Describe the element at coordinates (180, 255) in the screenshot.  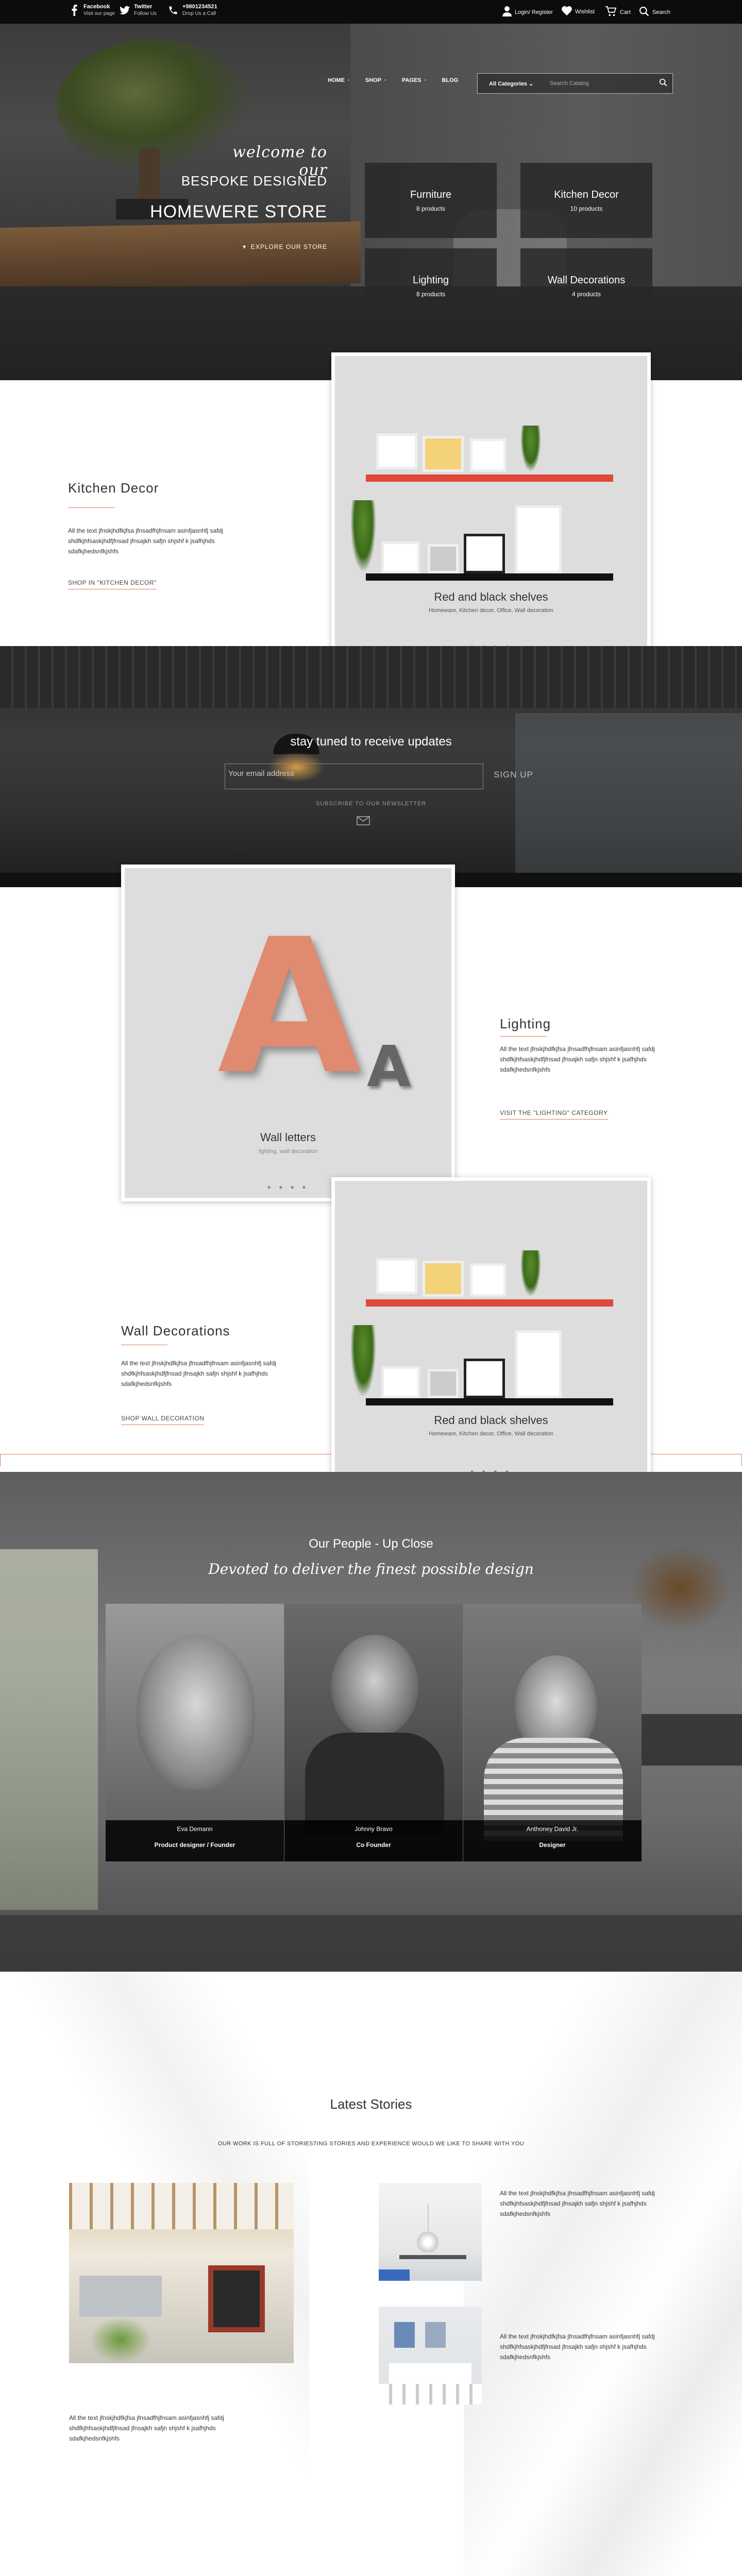
I see `hero-desk-image` at that location.